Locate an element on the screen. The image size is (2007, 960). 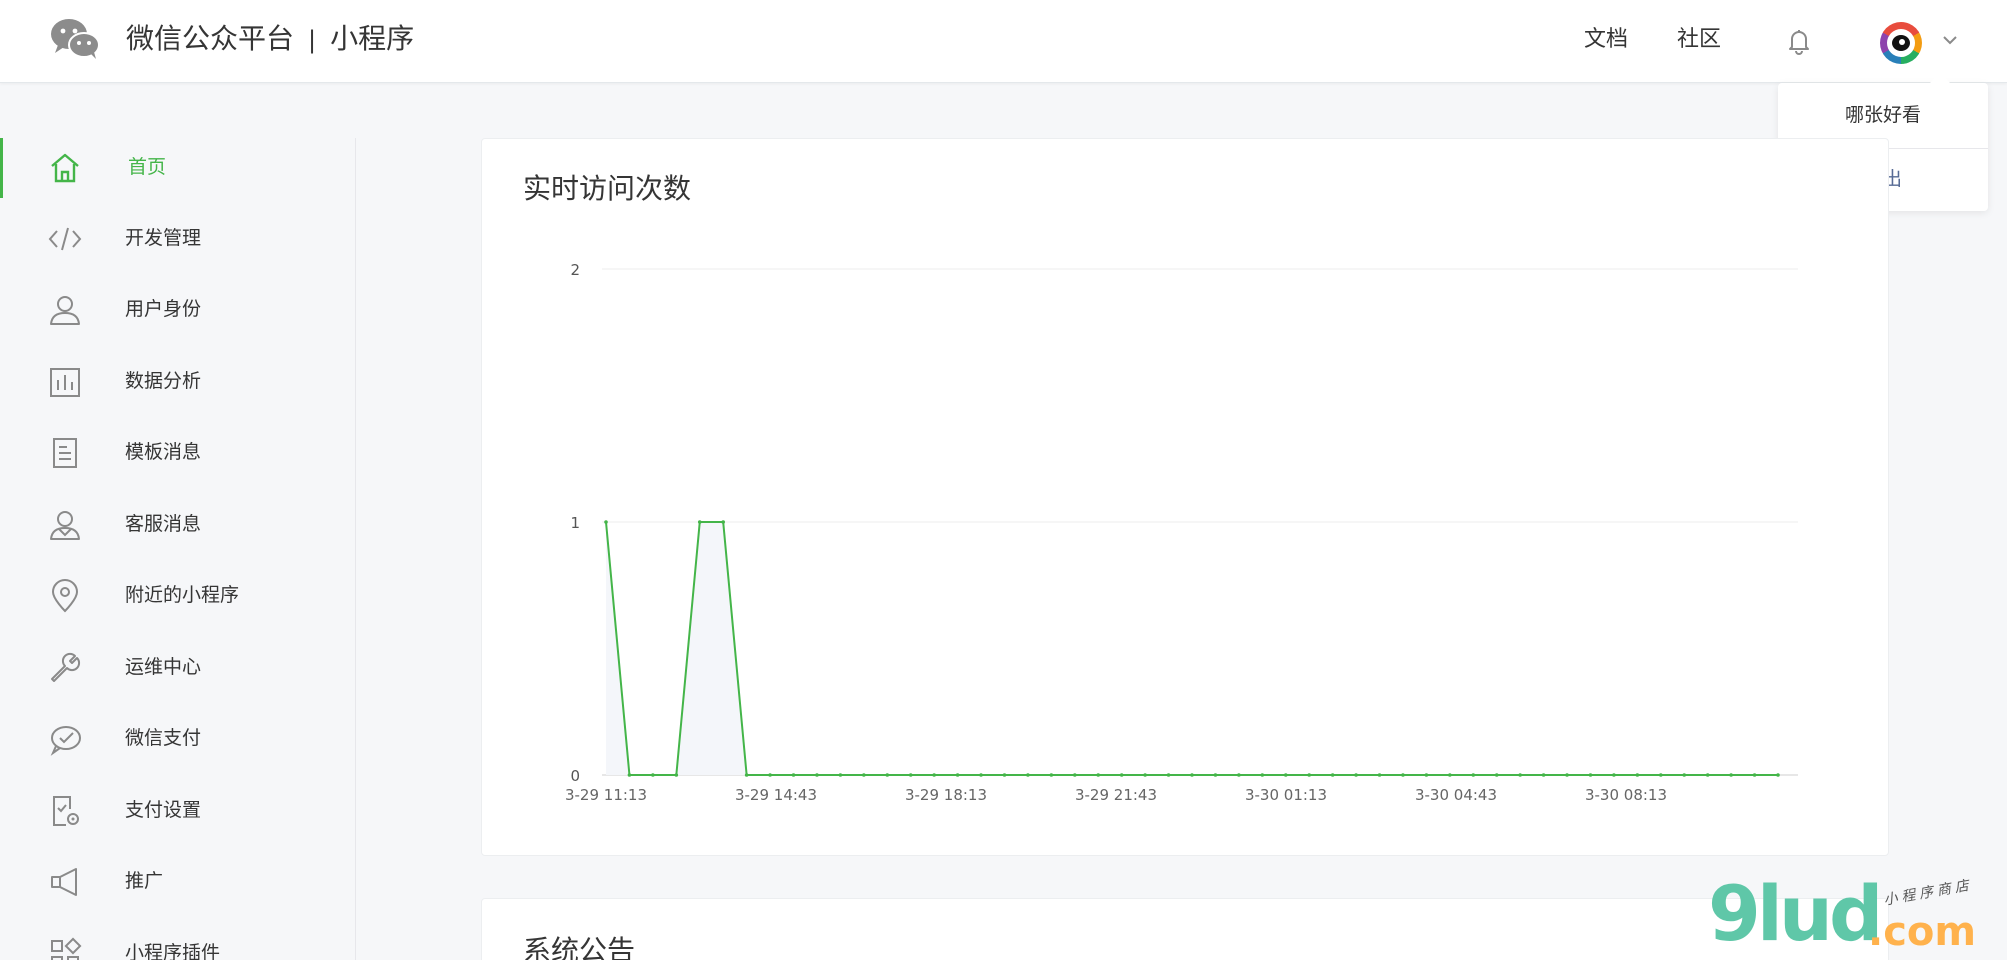
home-icon is located at coordinates (65, 168).